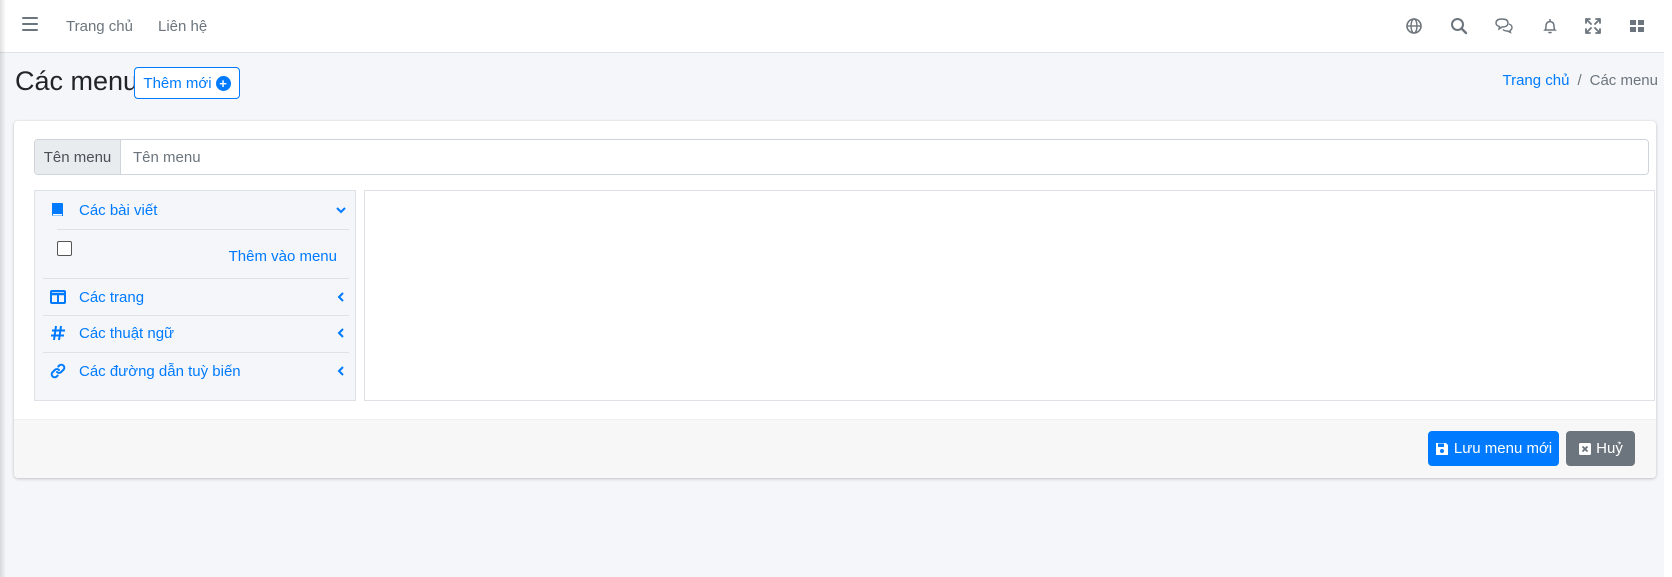 Image resolution: width=1672 pixels, height=577 pixels. Describe the element at coordinates (836, 26) in the screenshot. I see `top-navbar: Trang chủ Liên hệ` at that location.